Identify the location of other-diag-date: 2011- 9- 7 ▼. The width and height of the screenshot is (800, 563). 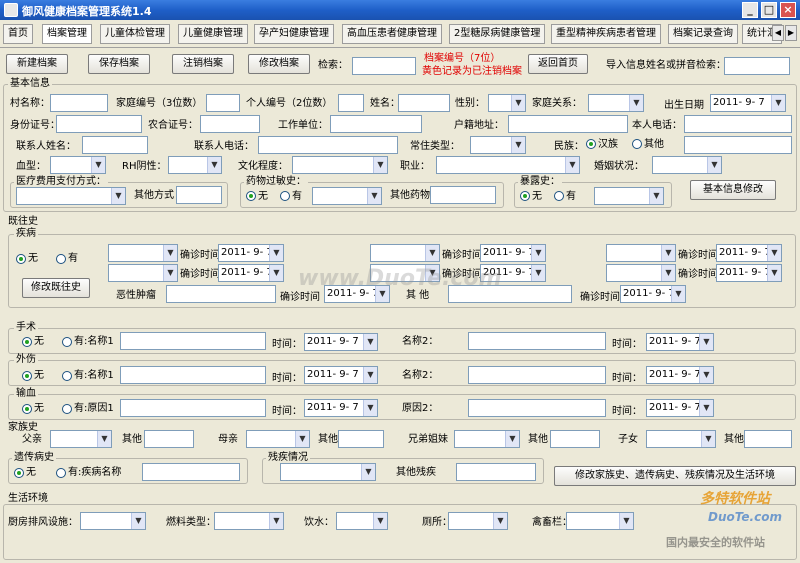
(653, 294).